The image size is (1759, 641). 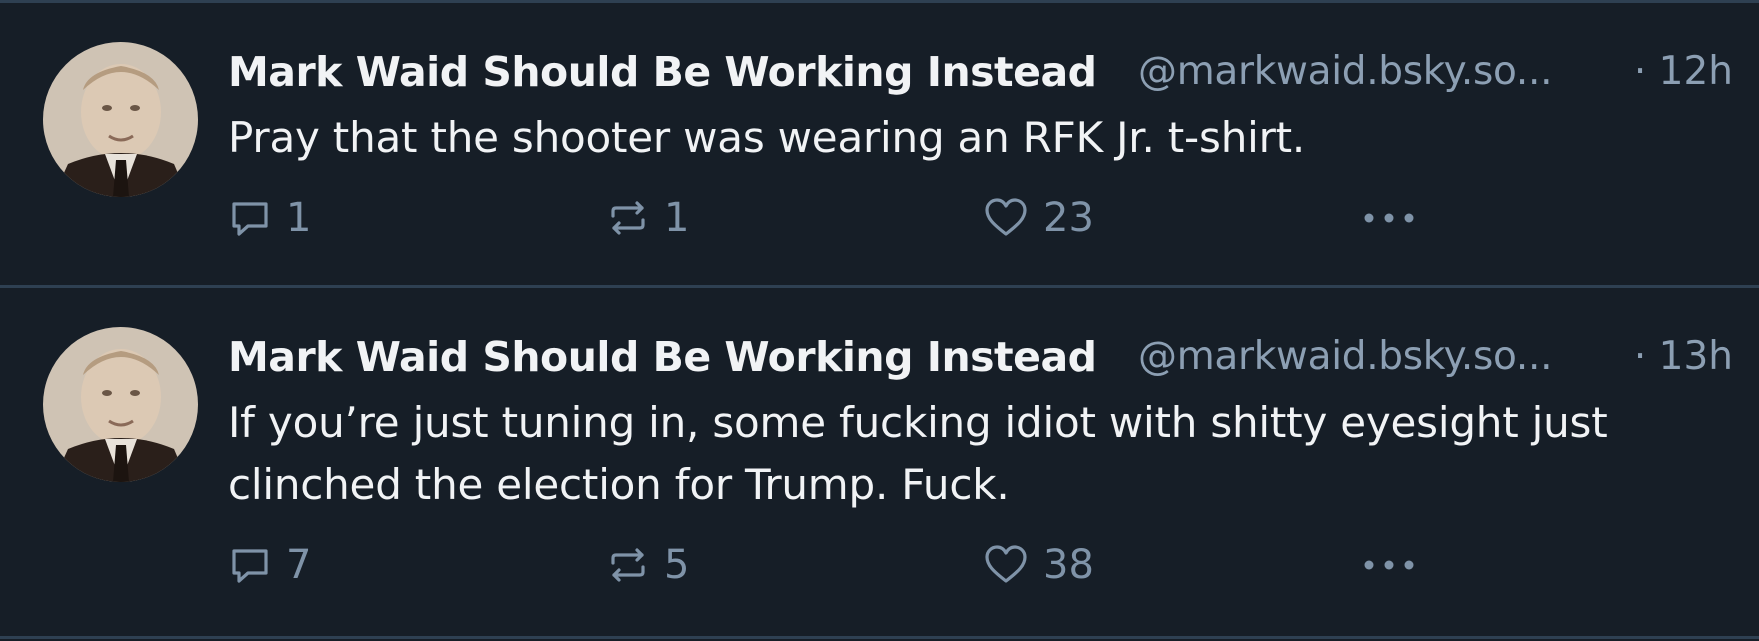 What do you see at coordinates (677, 218) in the screenshot?
I see `repost-count: 1` at bounding box center [677, 218].